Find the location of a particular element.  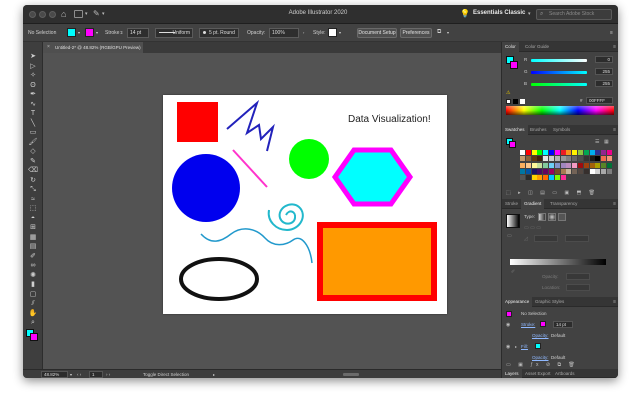

close-window-button is located at coordinates (32, 14).